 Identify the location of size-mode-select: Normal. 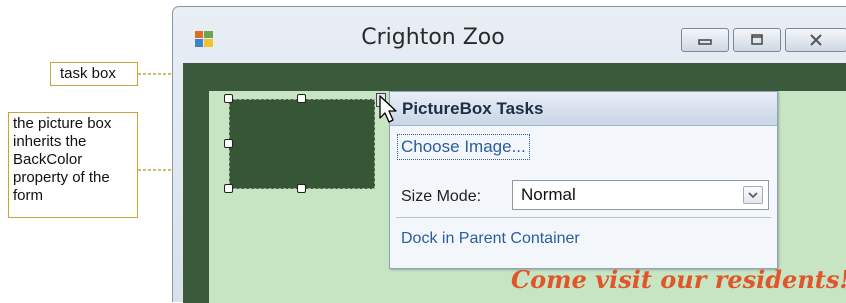
(640, 195).